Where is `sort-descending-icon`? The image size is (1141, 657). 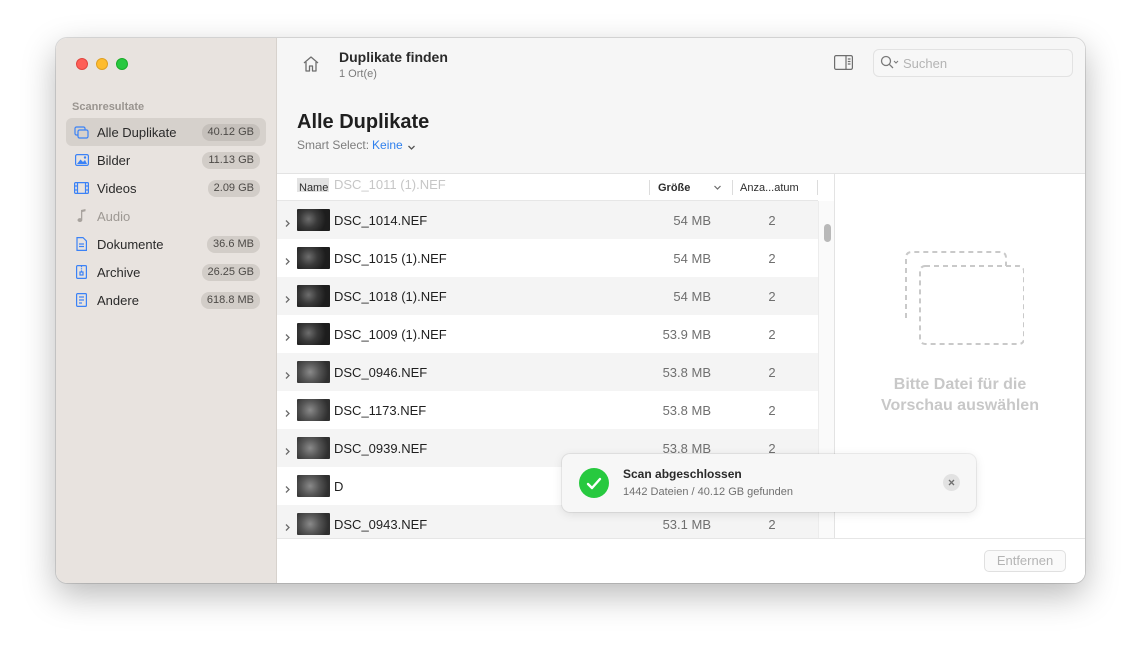 sort-descending-icon is located at coordinates (717, 187).